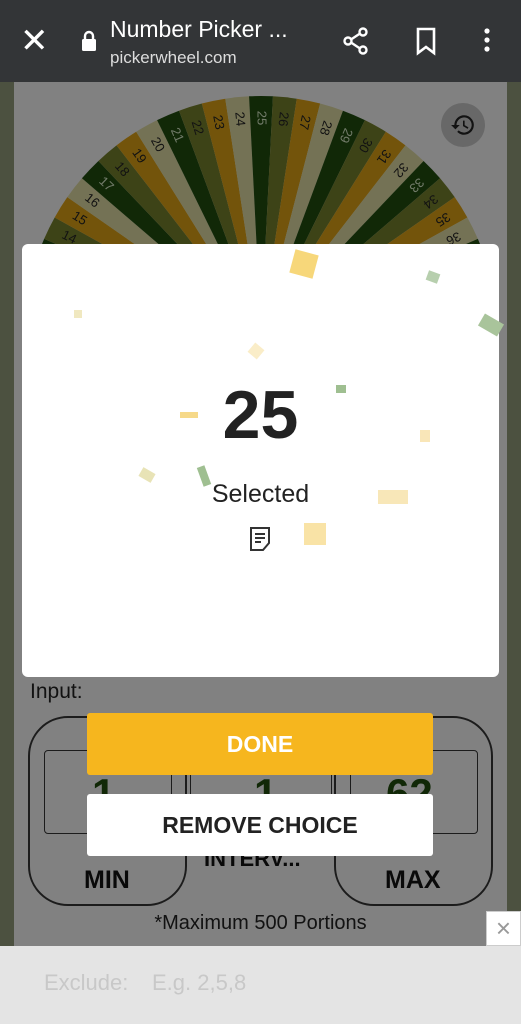 The height and width of the screenshot is (1024, 521). I want to click on note-icon, so click(260, 539).